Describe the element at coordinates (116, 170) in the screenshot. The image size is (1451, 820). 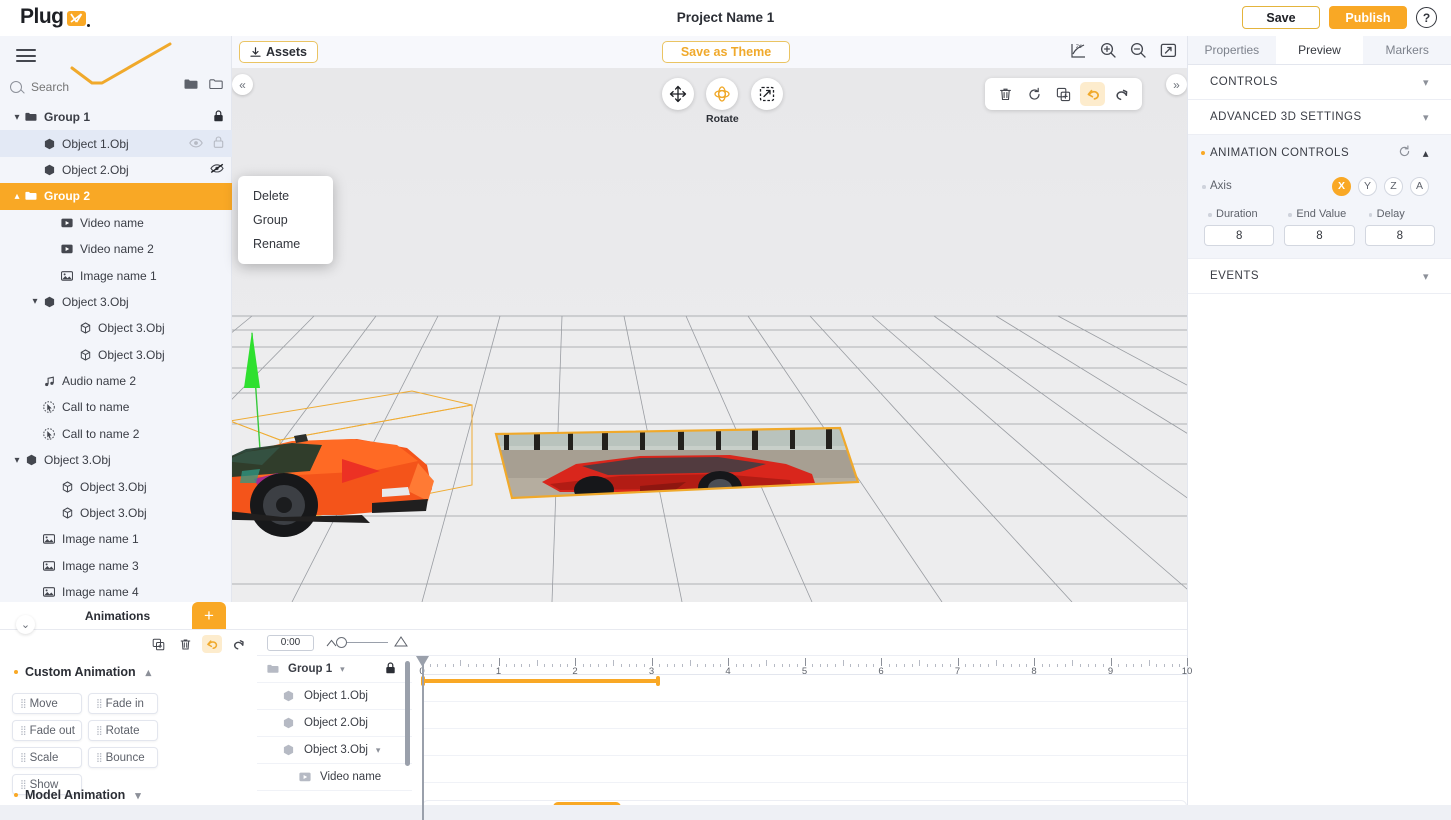
I see `layer-row: Object 2.Obj` at that location.